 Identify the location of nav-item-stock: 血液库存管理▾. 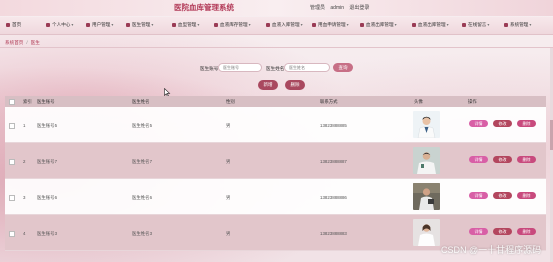
(232, 25).